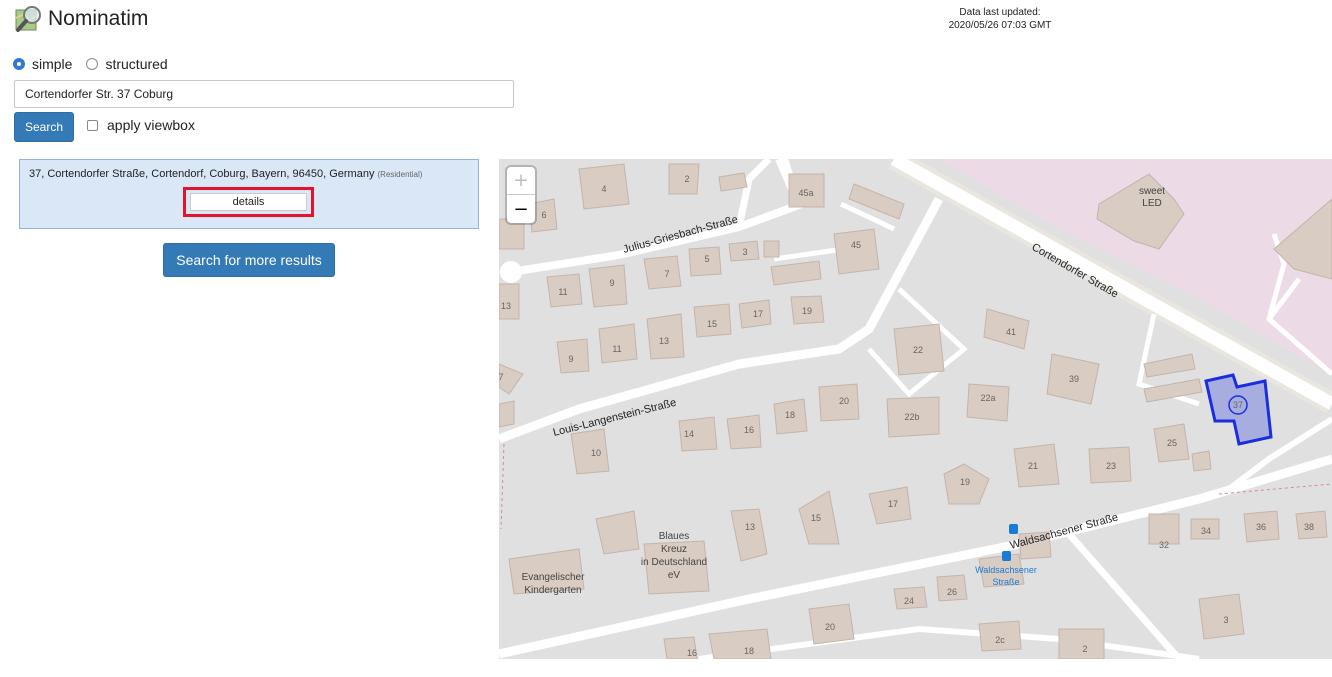  Describe the element at coordinates (856, 245) in the screenshot. I see `house-number: 45` at that location.